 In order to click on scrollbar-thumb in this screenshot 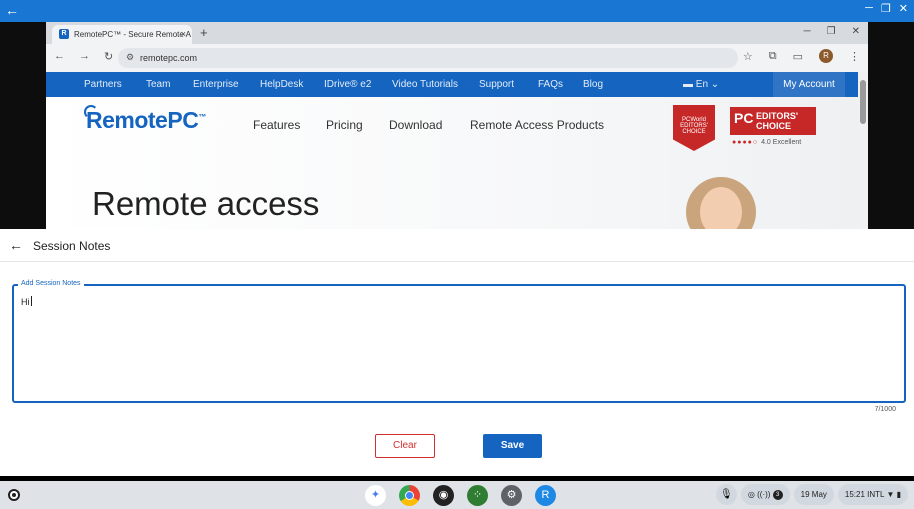, I will do `click(863, 102)`.